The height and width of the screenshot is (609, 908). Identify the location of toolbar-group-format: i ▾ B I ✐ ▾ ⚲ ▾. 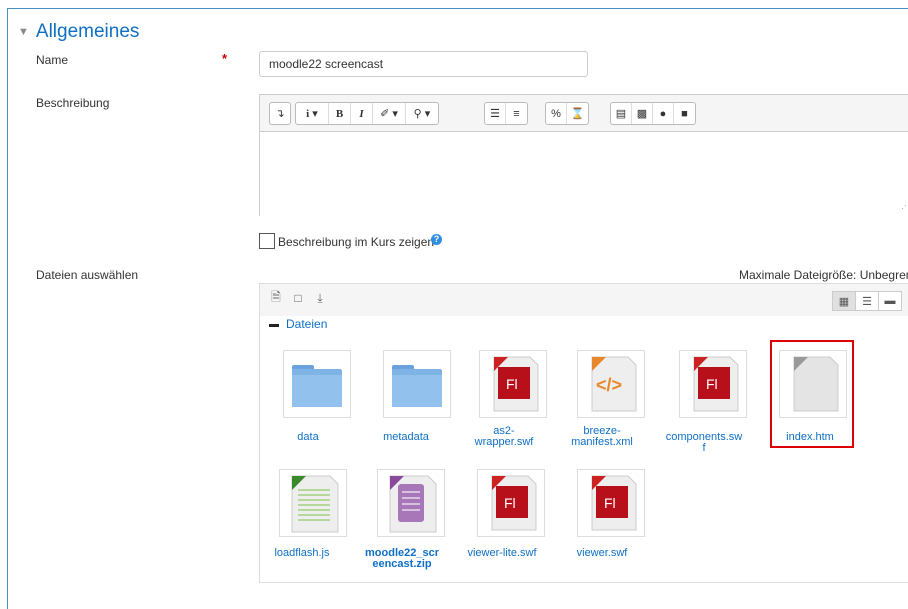
(367, 113).